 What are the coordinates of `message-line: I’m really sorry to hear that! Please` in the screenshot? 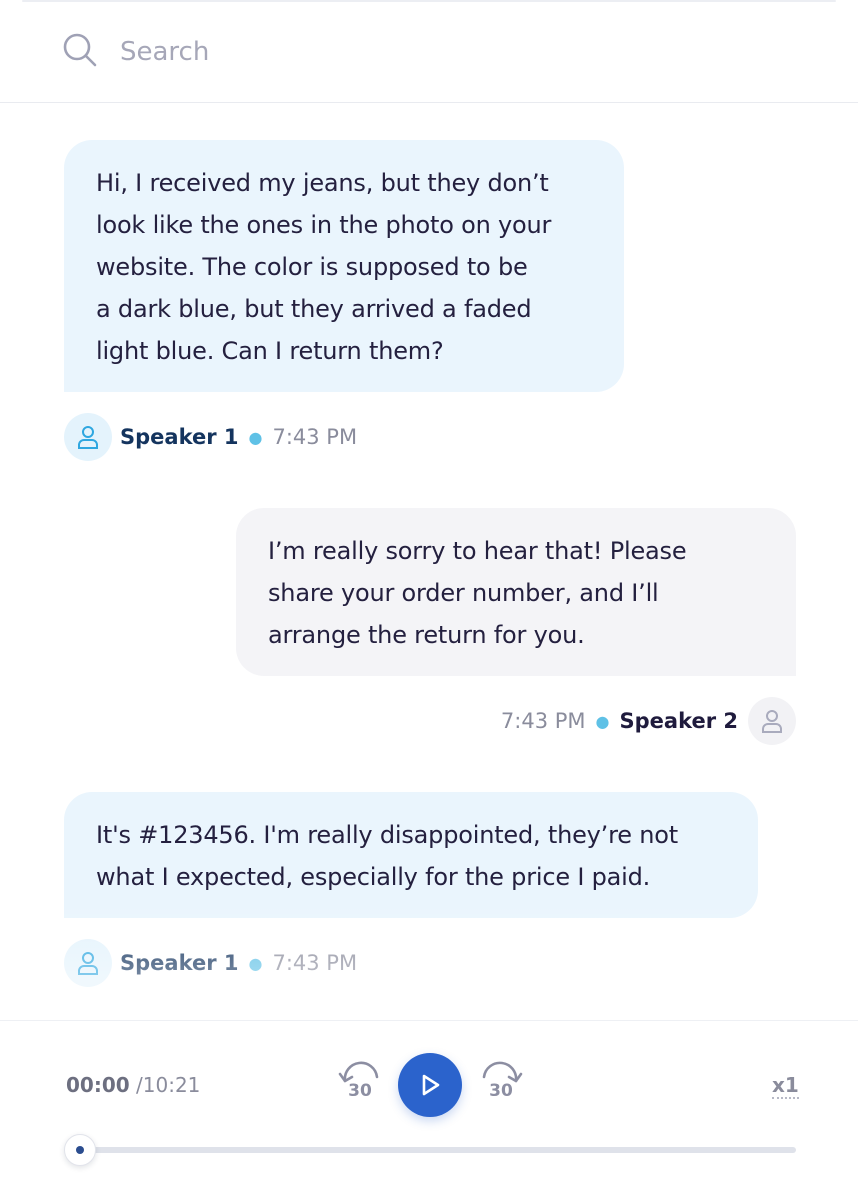 It's located at (477, 551).